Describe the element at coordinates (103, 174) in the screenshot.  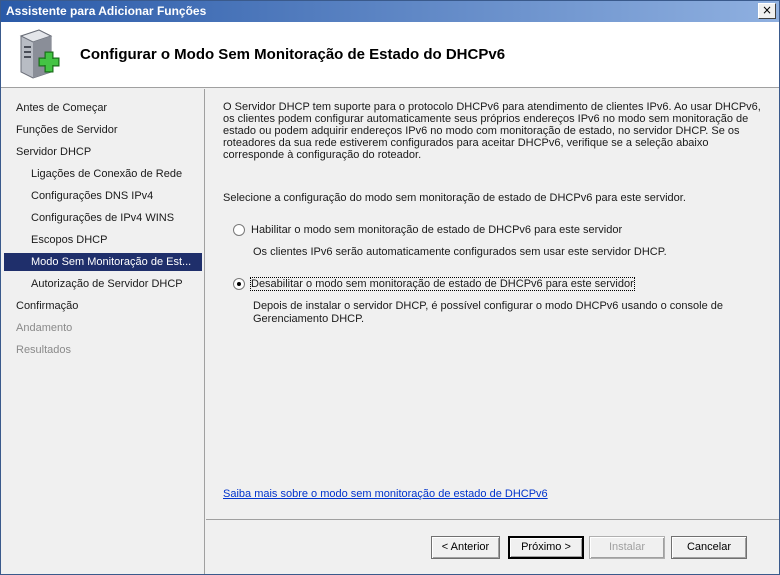
I see `nav-item-ligacoes-de-conexao: Ligações de Conexão de Rede` at that location.